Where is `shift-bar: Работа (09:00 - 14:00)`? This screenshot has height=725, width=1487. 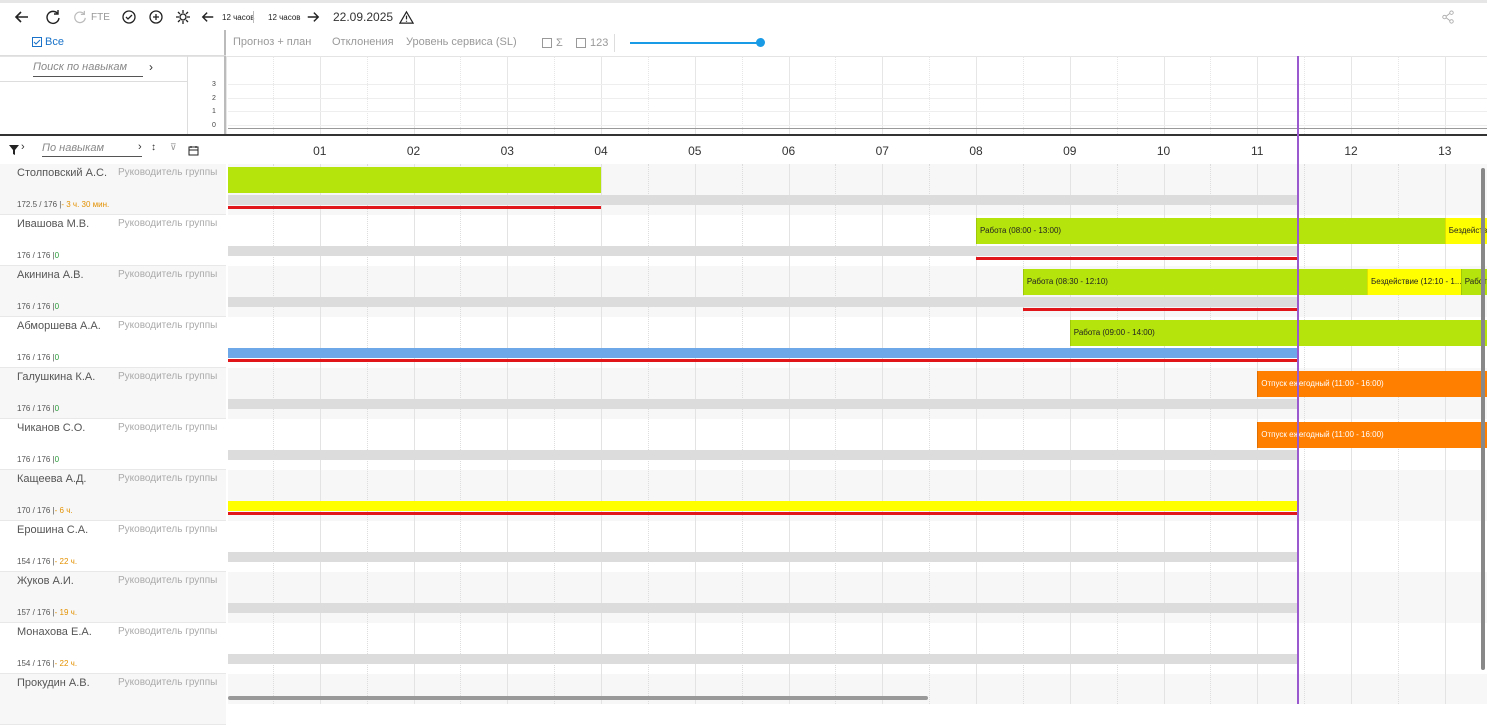
shift-bar: Работа (09:00 - 14:00) is located at coordinates (1278, 333).